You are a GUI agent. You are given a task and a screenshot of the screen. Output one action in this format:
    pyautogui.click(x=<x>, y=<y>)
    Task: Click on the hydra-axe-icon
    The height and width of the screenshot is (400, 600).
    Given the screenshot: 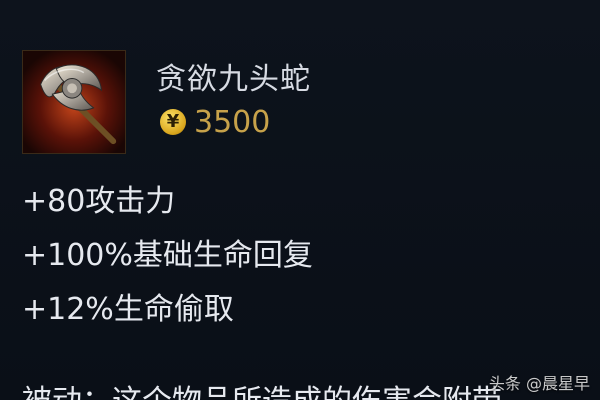 What is the action you would take?
    pyautogui.click(x=74, y=102)
    